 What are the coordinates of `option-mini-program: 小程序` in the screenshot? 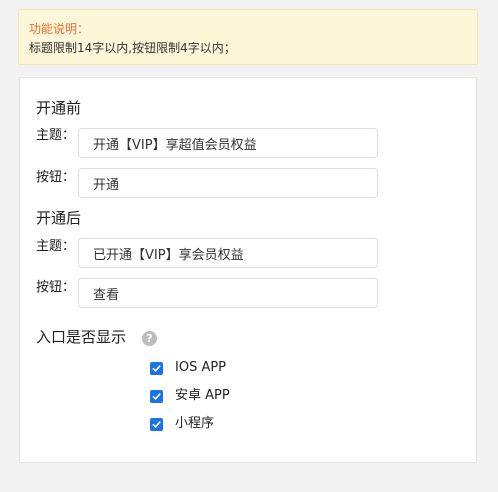 It's located at (182, 424).